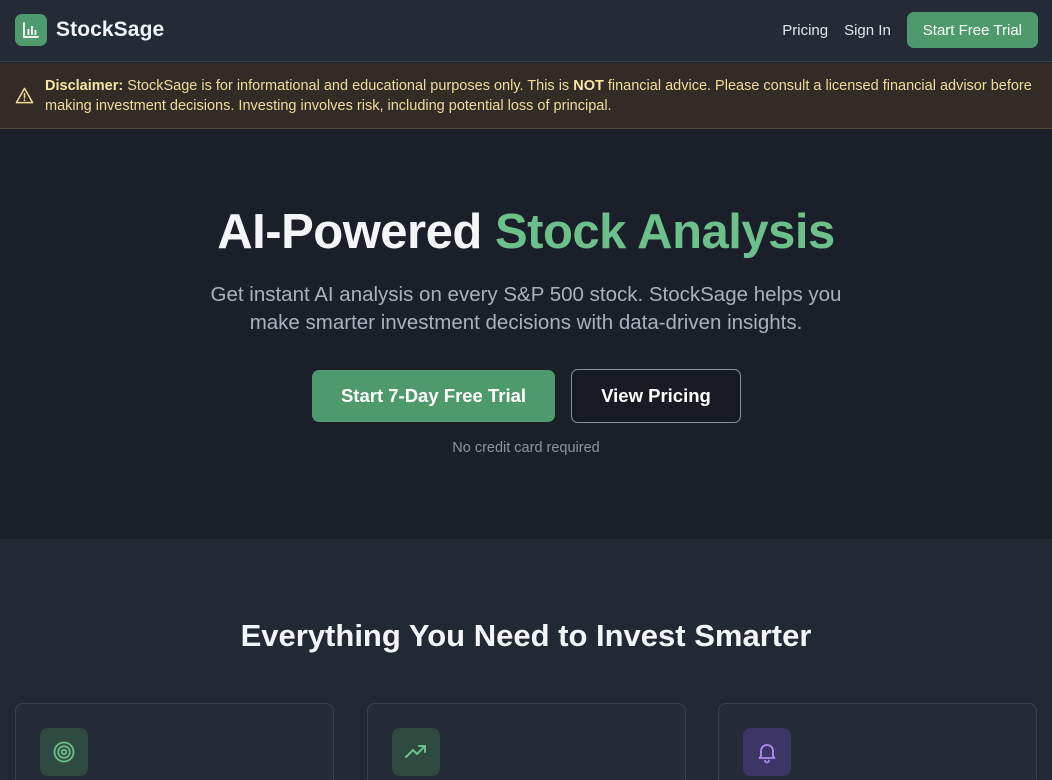 This screenshot has height=780, width=1052. I want to click on hero-title: AI-Powered Stock Analysis, so click(526, 232).